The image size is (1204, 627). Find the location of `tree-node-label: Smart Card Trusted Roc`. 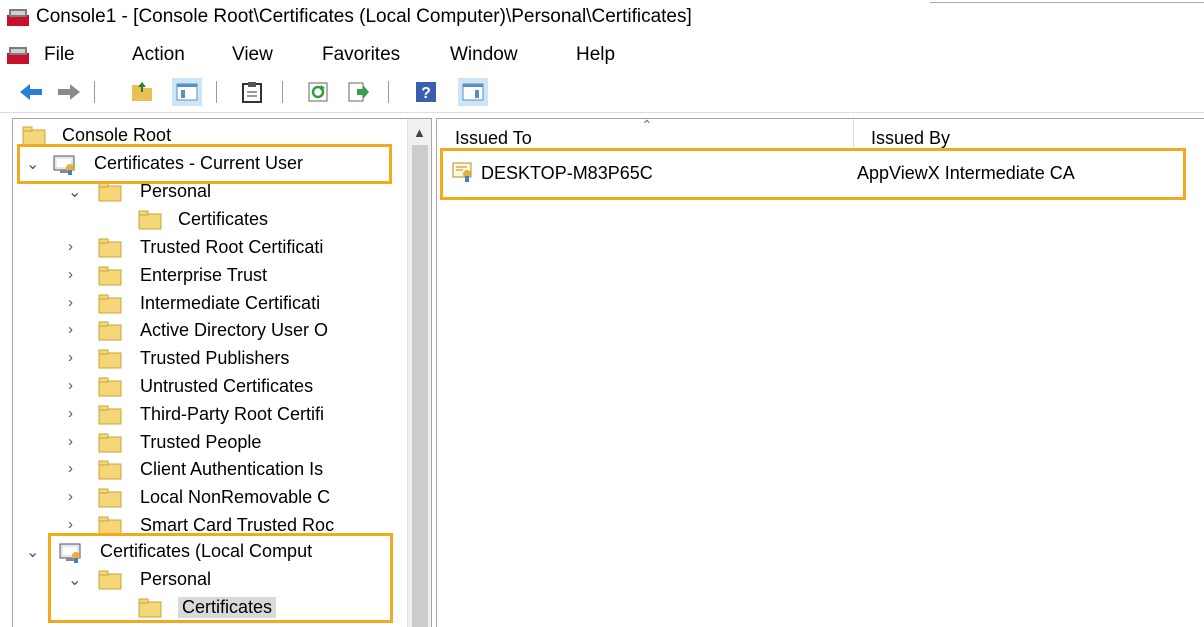

tree-node-label: Smart Card Trusted Roc is located at coordinates (237, 525).